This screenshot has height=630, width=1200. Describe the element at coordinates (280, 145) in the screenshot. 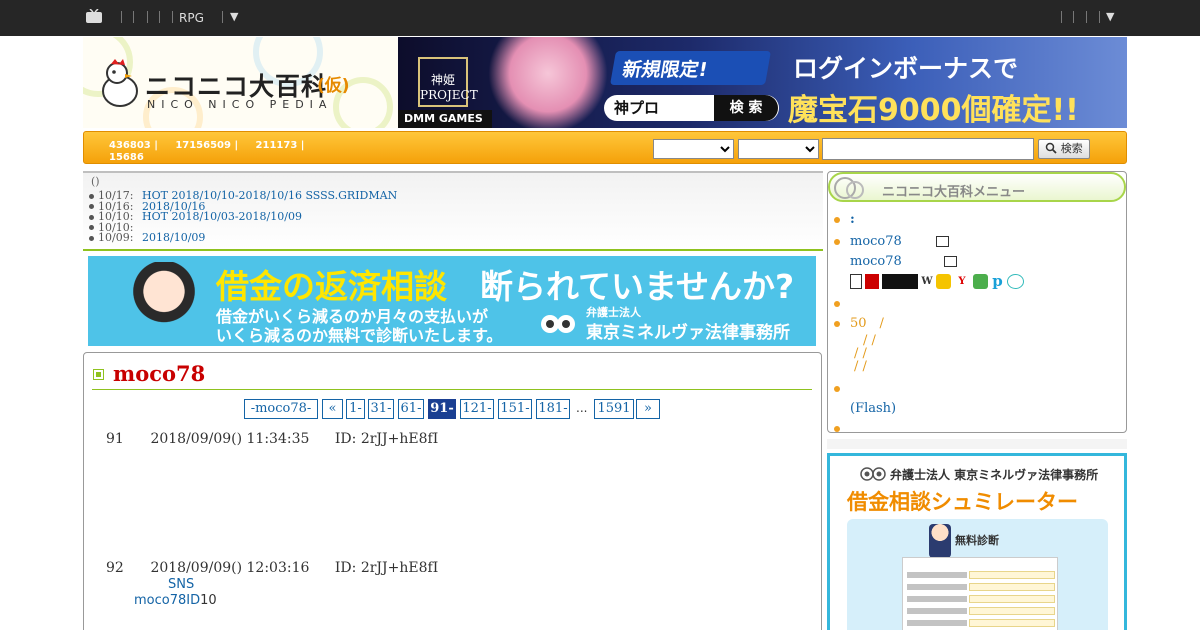

I see `stat-pages: 211173 |` at that location.